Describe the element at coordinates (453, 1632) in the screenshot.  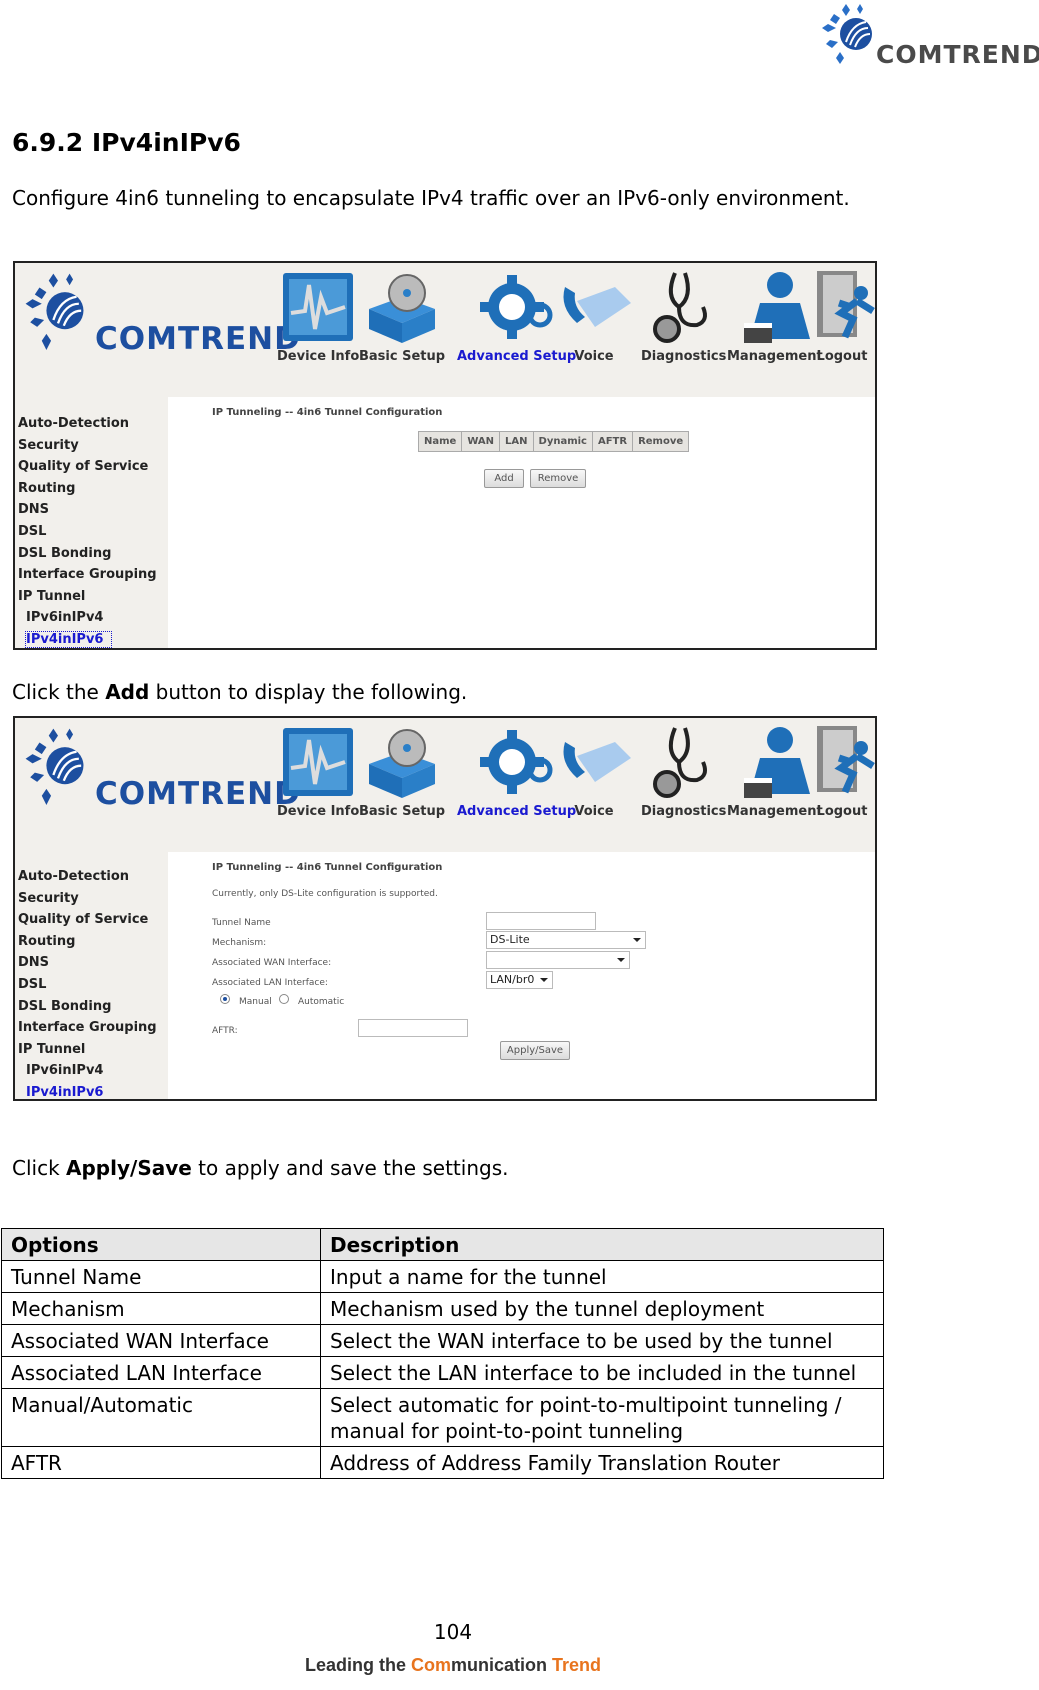
I see `page-number: 104` at that location.